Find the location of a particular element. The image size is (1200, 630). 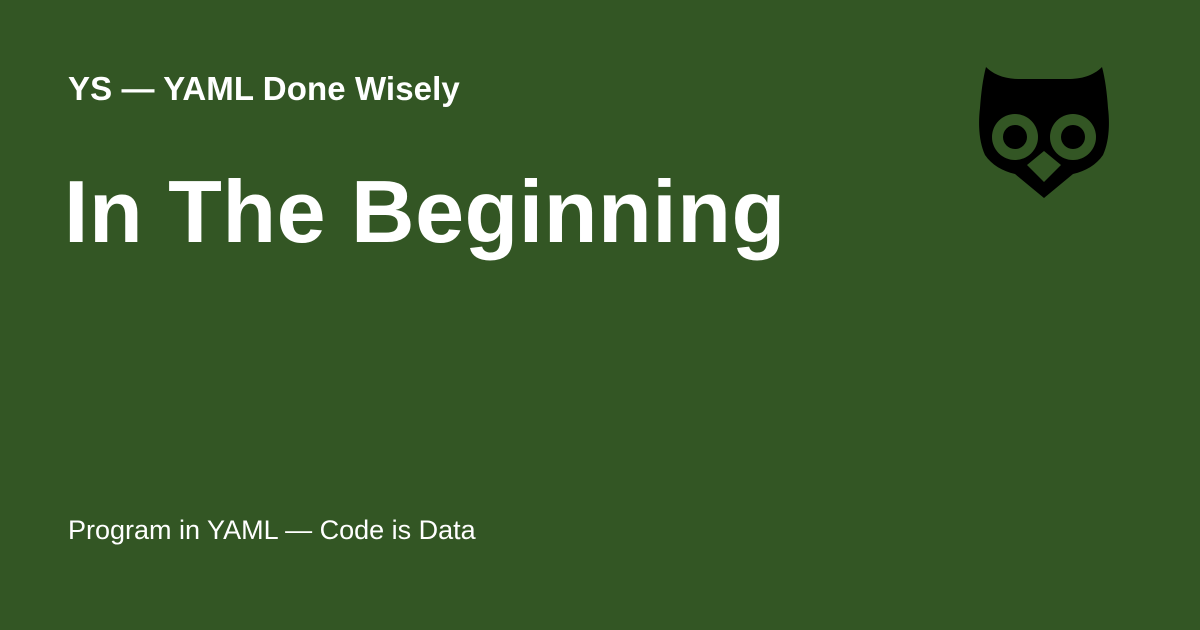

site-name: YS — YAML Done Wisely is located at coordinates (264, 88).